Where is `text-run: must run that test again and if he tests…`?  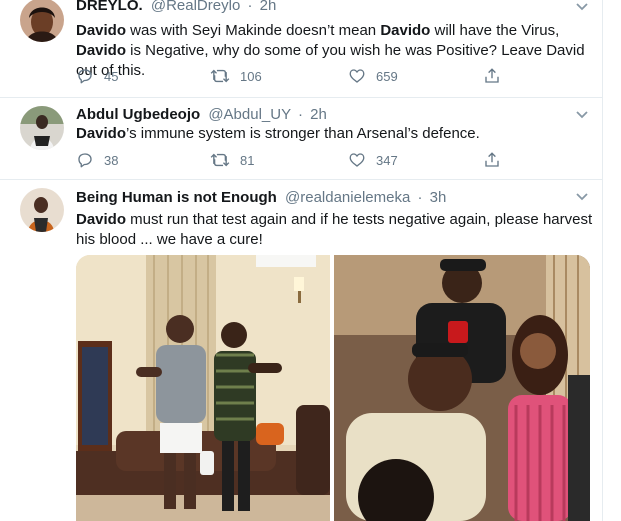 text-run: must run that test again and if he tests… is located at coordinates (334, 229).